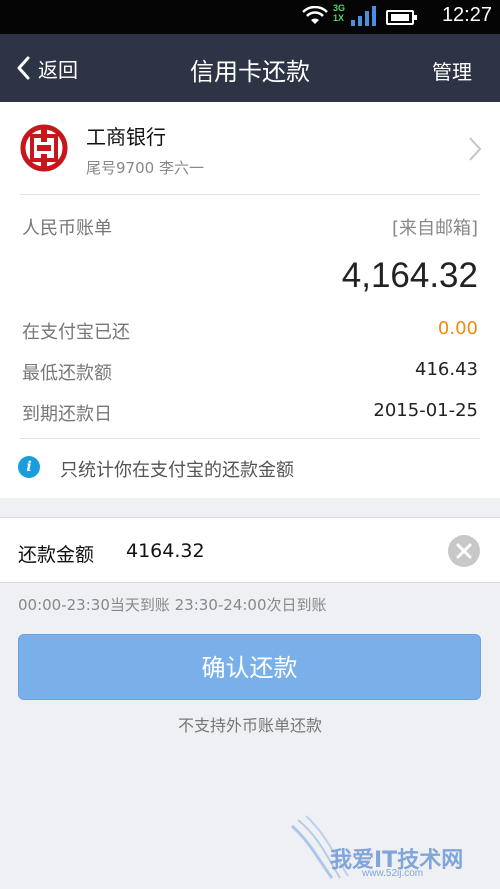  What do you see at coordinates (475, 149) in the screenshot?
I see `chevron-right-icon` at bounding box center [475, 149].